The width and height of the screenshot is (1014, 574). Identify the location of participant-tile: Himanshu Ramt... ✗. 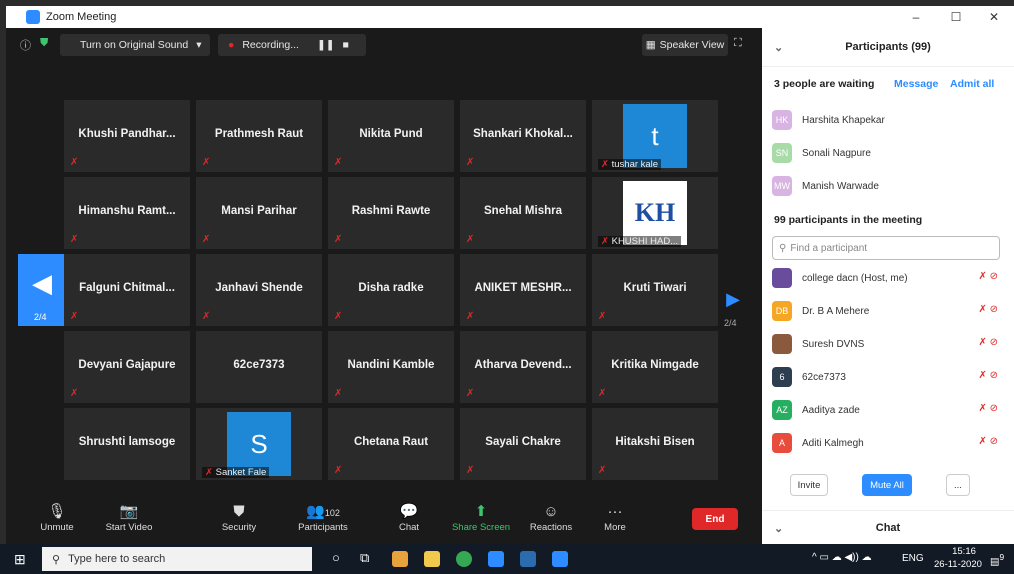
(127, 213).